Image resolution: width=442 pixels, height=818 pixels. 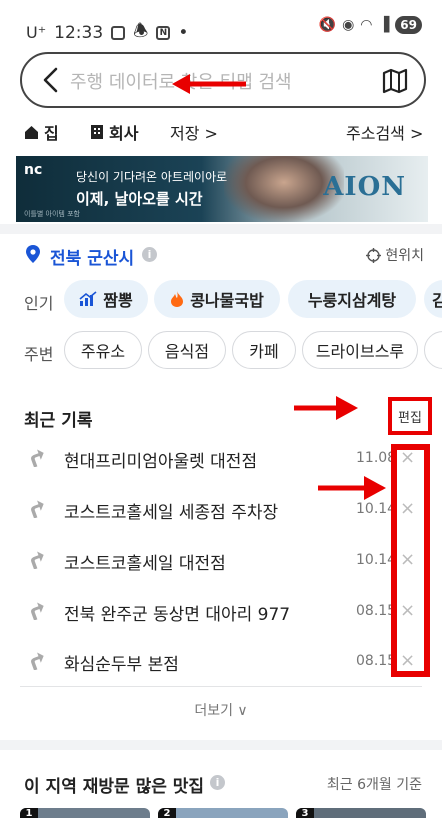 I want to click on status-left: U⁺ 12:33 🕭 N •, so click(x=107, y=32).